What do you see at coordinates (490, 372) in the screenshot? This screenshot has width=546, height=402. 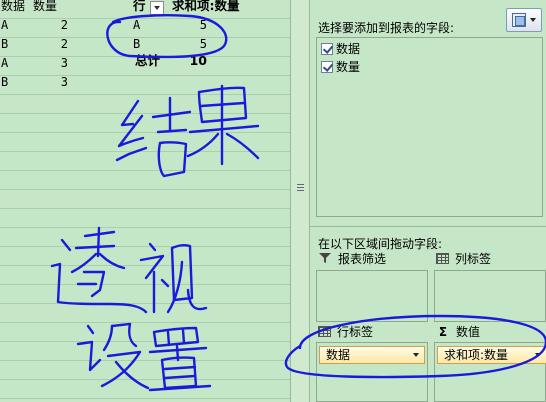 I see `area-values-drop: 求和项:数量` at bounding box center [490, 372].